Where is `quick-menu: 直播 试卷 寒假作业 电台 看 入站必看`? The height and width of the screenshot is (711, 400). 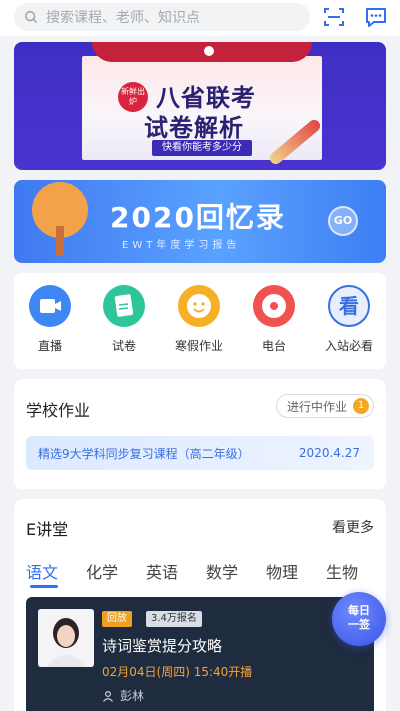 quick-menu: 直播 试卷 寒假作业 电台 看 入站必看 is located at coordinates (200, 321).